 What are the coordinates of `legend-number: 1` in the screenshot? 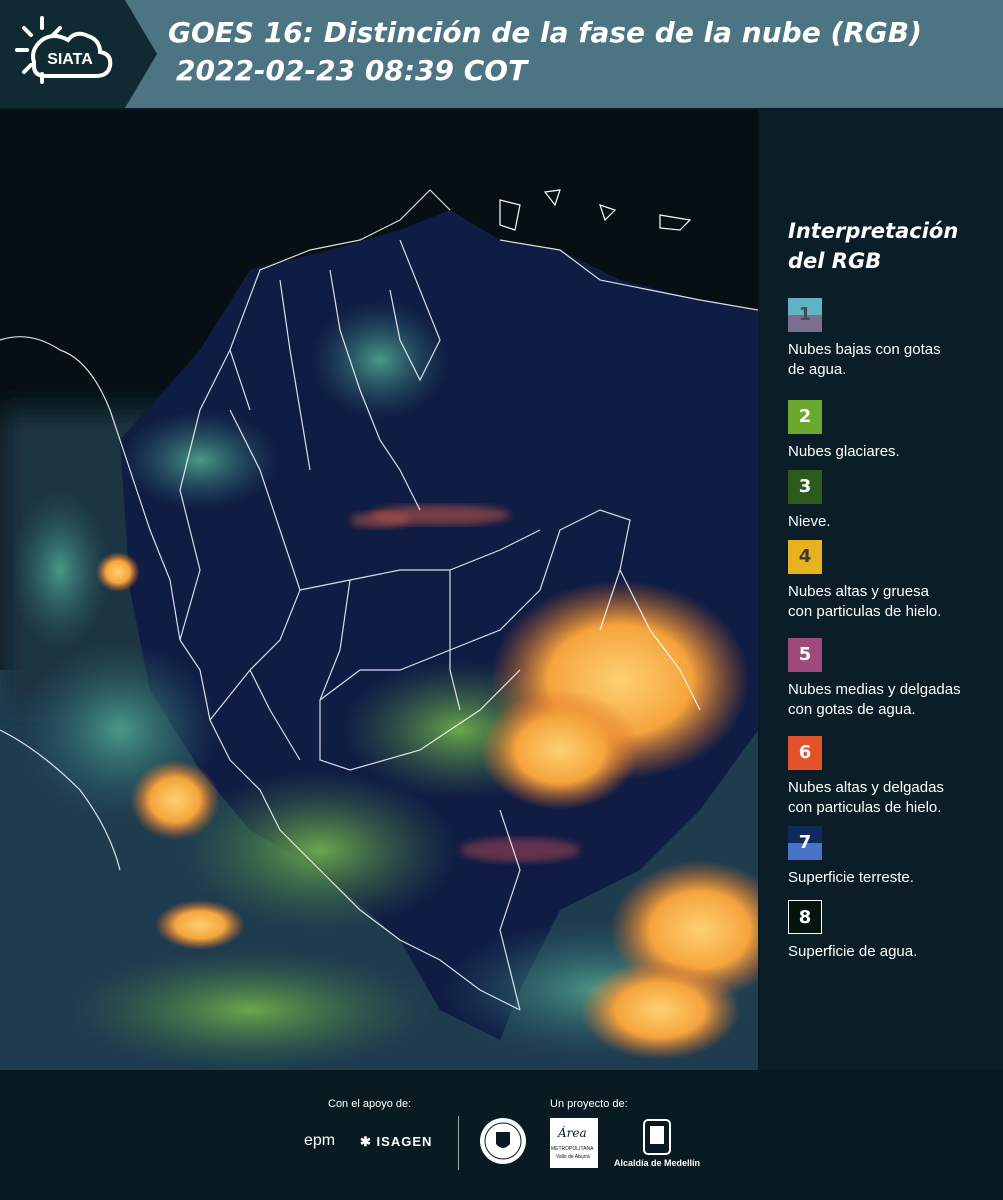 It's located at (805, 314).